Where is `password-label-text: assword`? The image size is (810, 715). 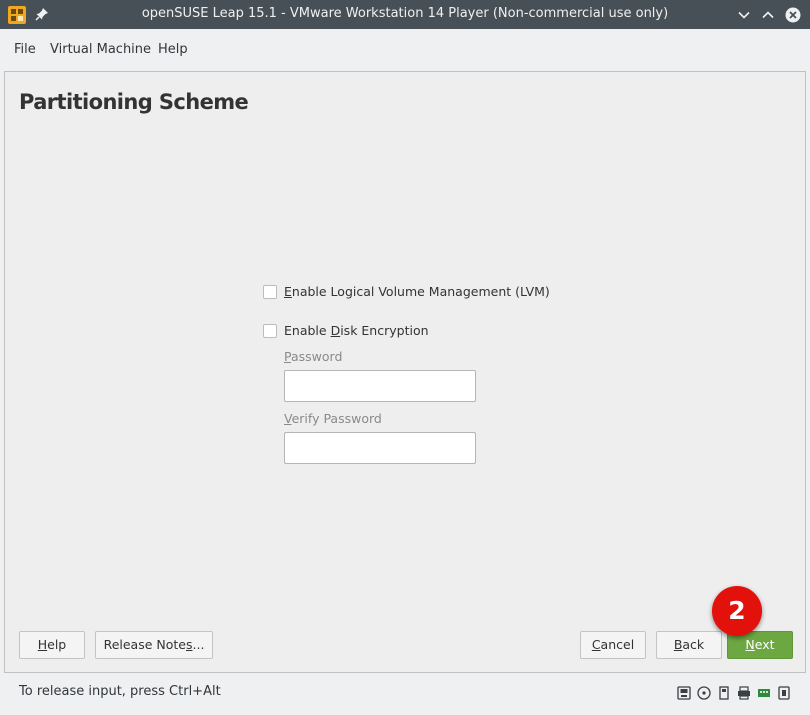 password-label-text: assword is located at coordinates (316, 356).